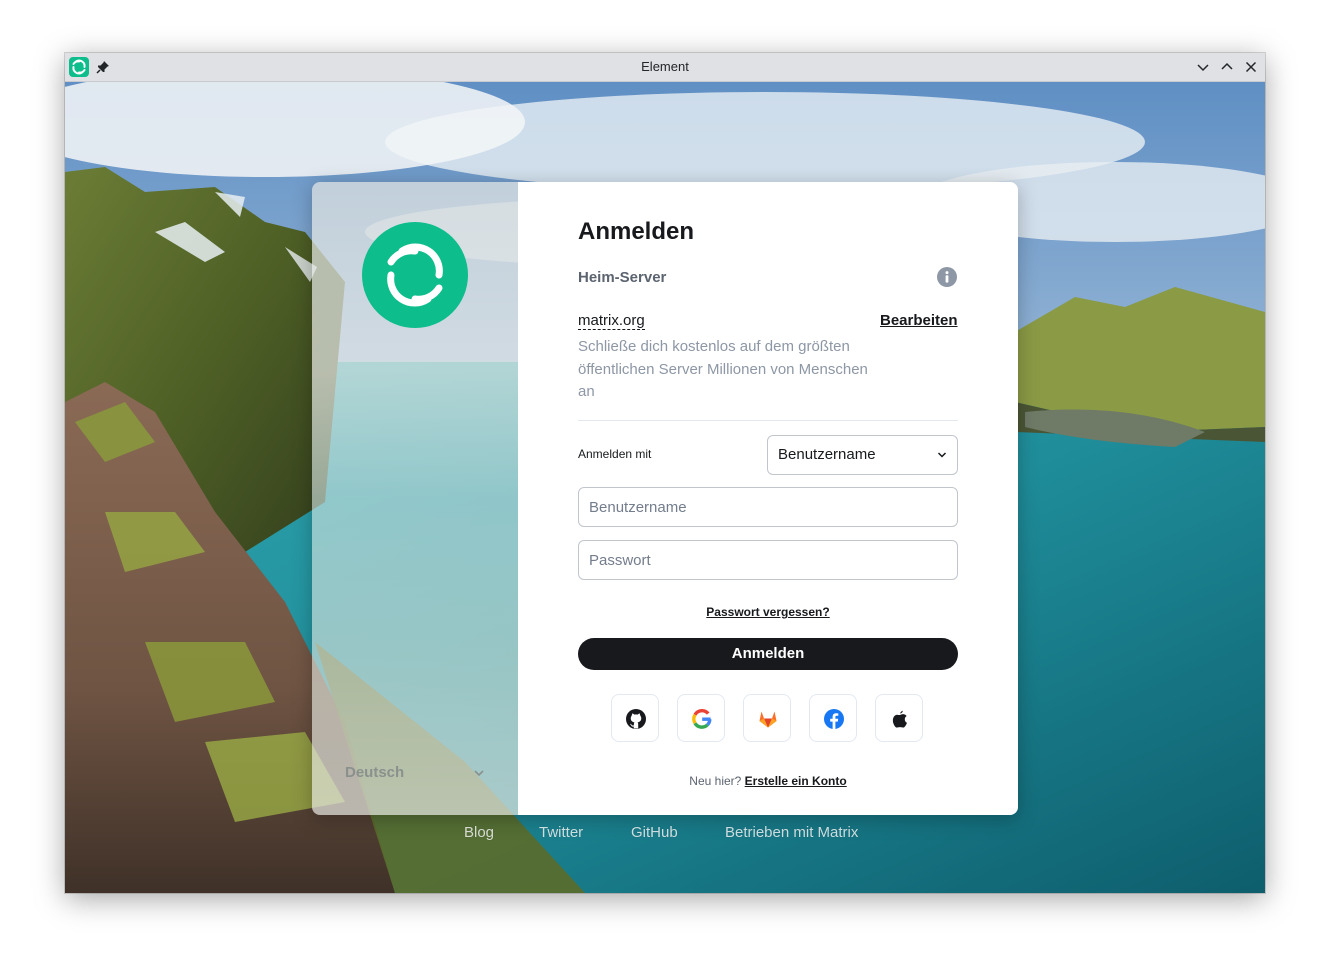 The image size is (1330, 970). I want to click on sso-github-button, so click(635, 718).